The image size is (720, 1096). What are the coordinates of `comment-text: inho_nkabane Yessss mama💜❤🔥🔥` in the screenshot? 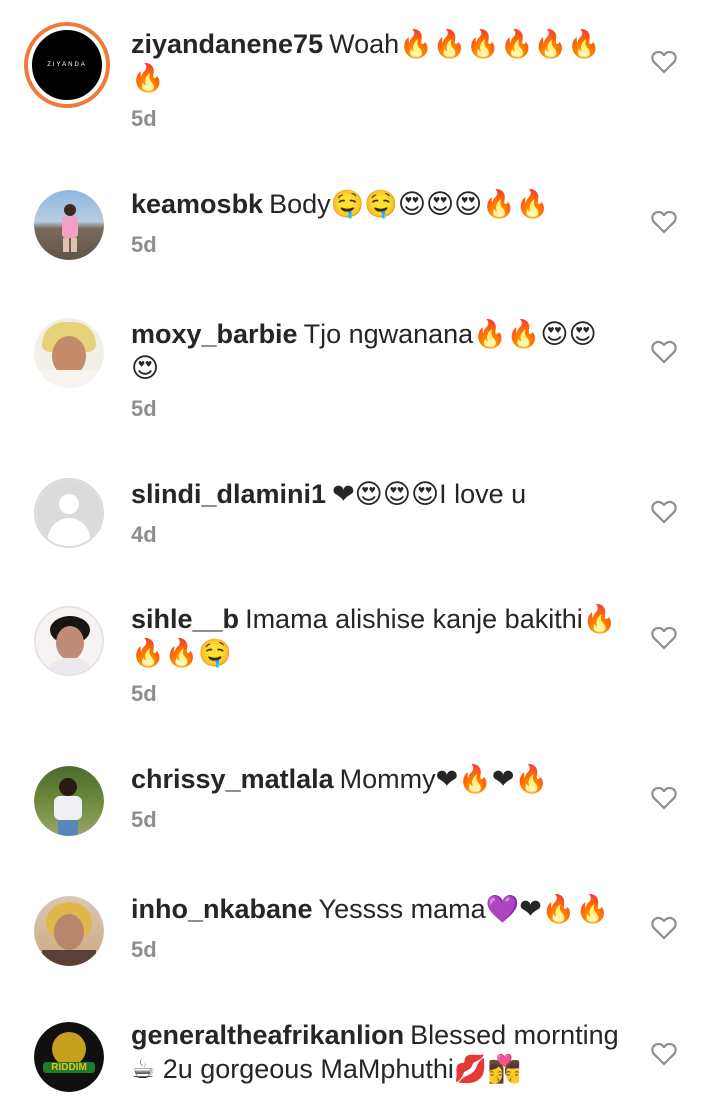 It's located at (376, 909).